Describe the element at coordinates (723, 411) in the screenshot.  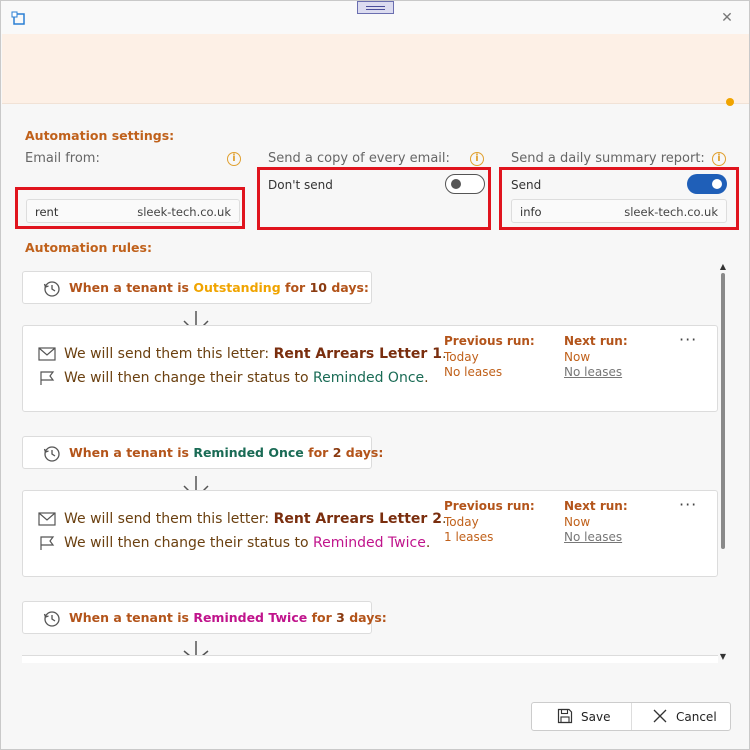
I see `scroll-thumb` at that location.